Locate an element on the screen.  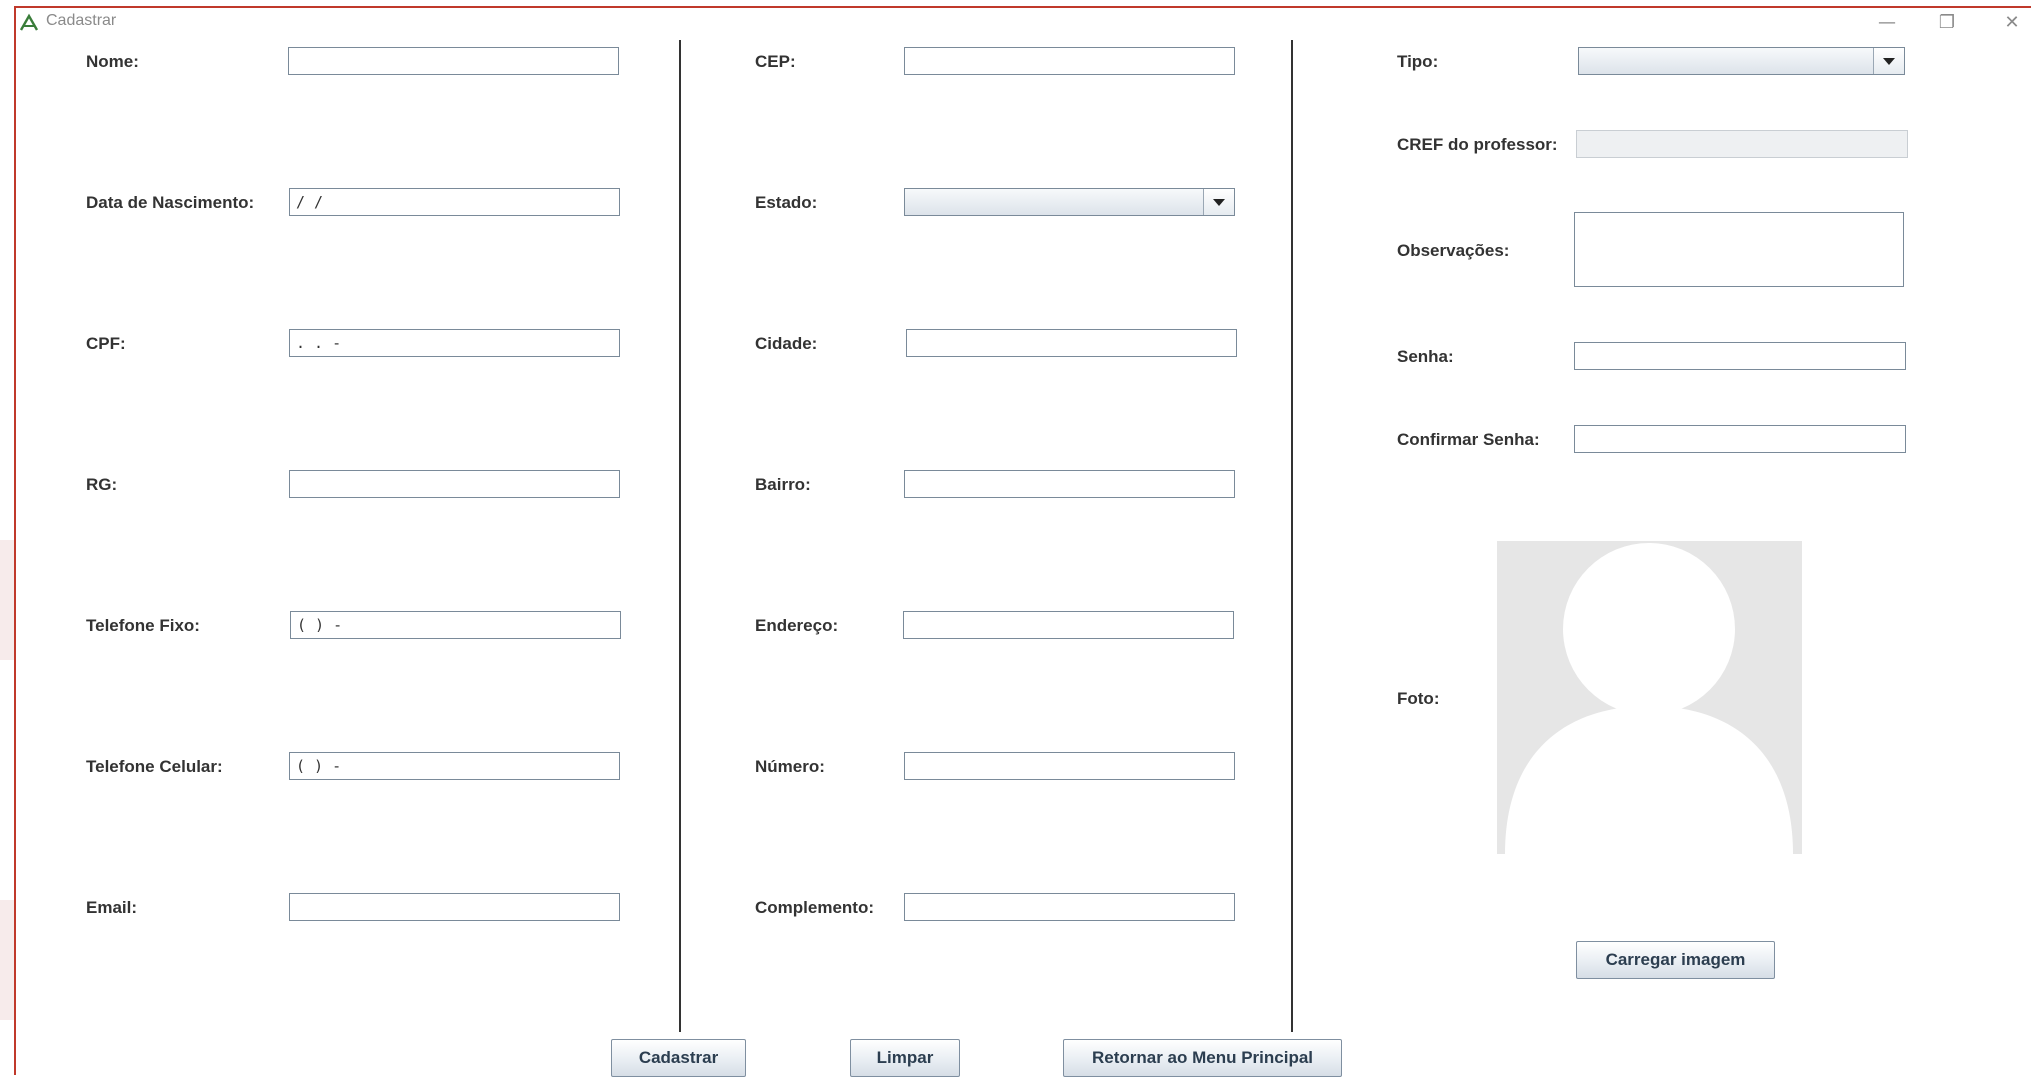
email-label: Email: is located at coordinates (112, 907).